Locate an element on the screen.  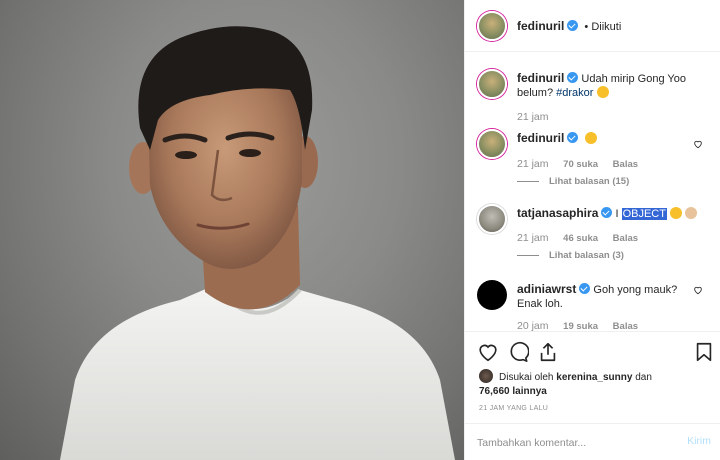
clapping-hands-emoji-icon is located at coordinates (691, 213).